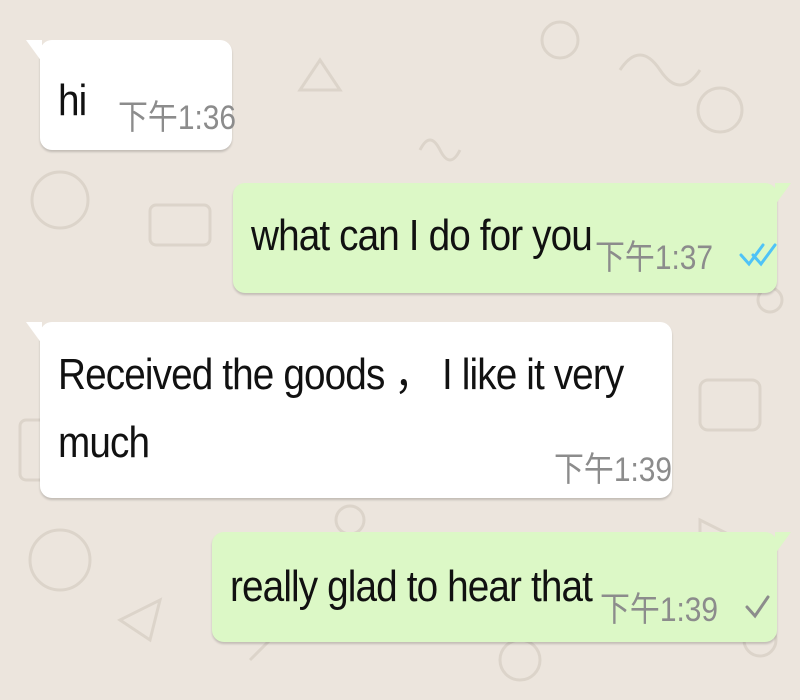 The image size is (800, 700). What do you see at coordinates (72, 100) in the screenshot?
I see `message-text: hi` at bounding box center [72, 100].